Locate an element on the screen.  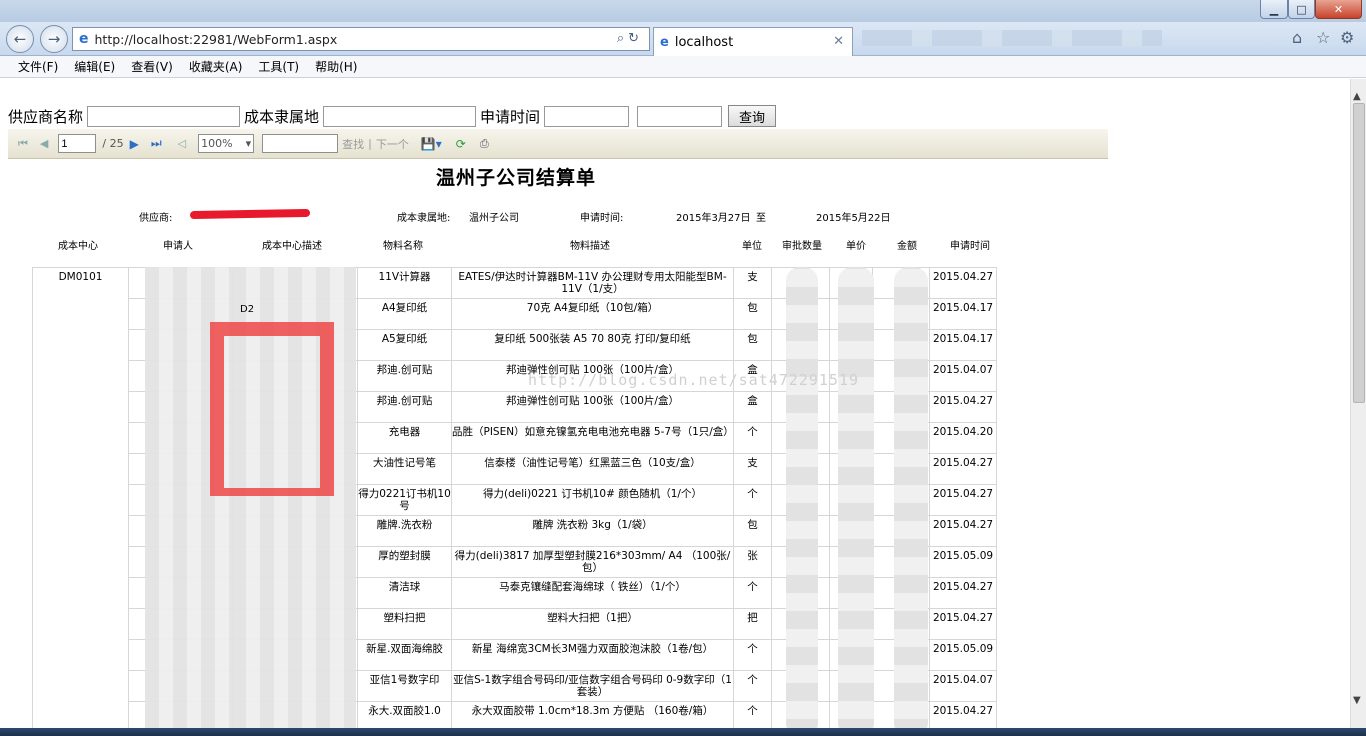
red-highlight-box is located at coordinates (272, 409).